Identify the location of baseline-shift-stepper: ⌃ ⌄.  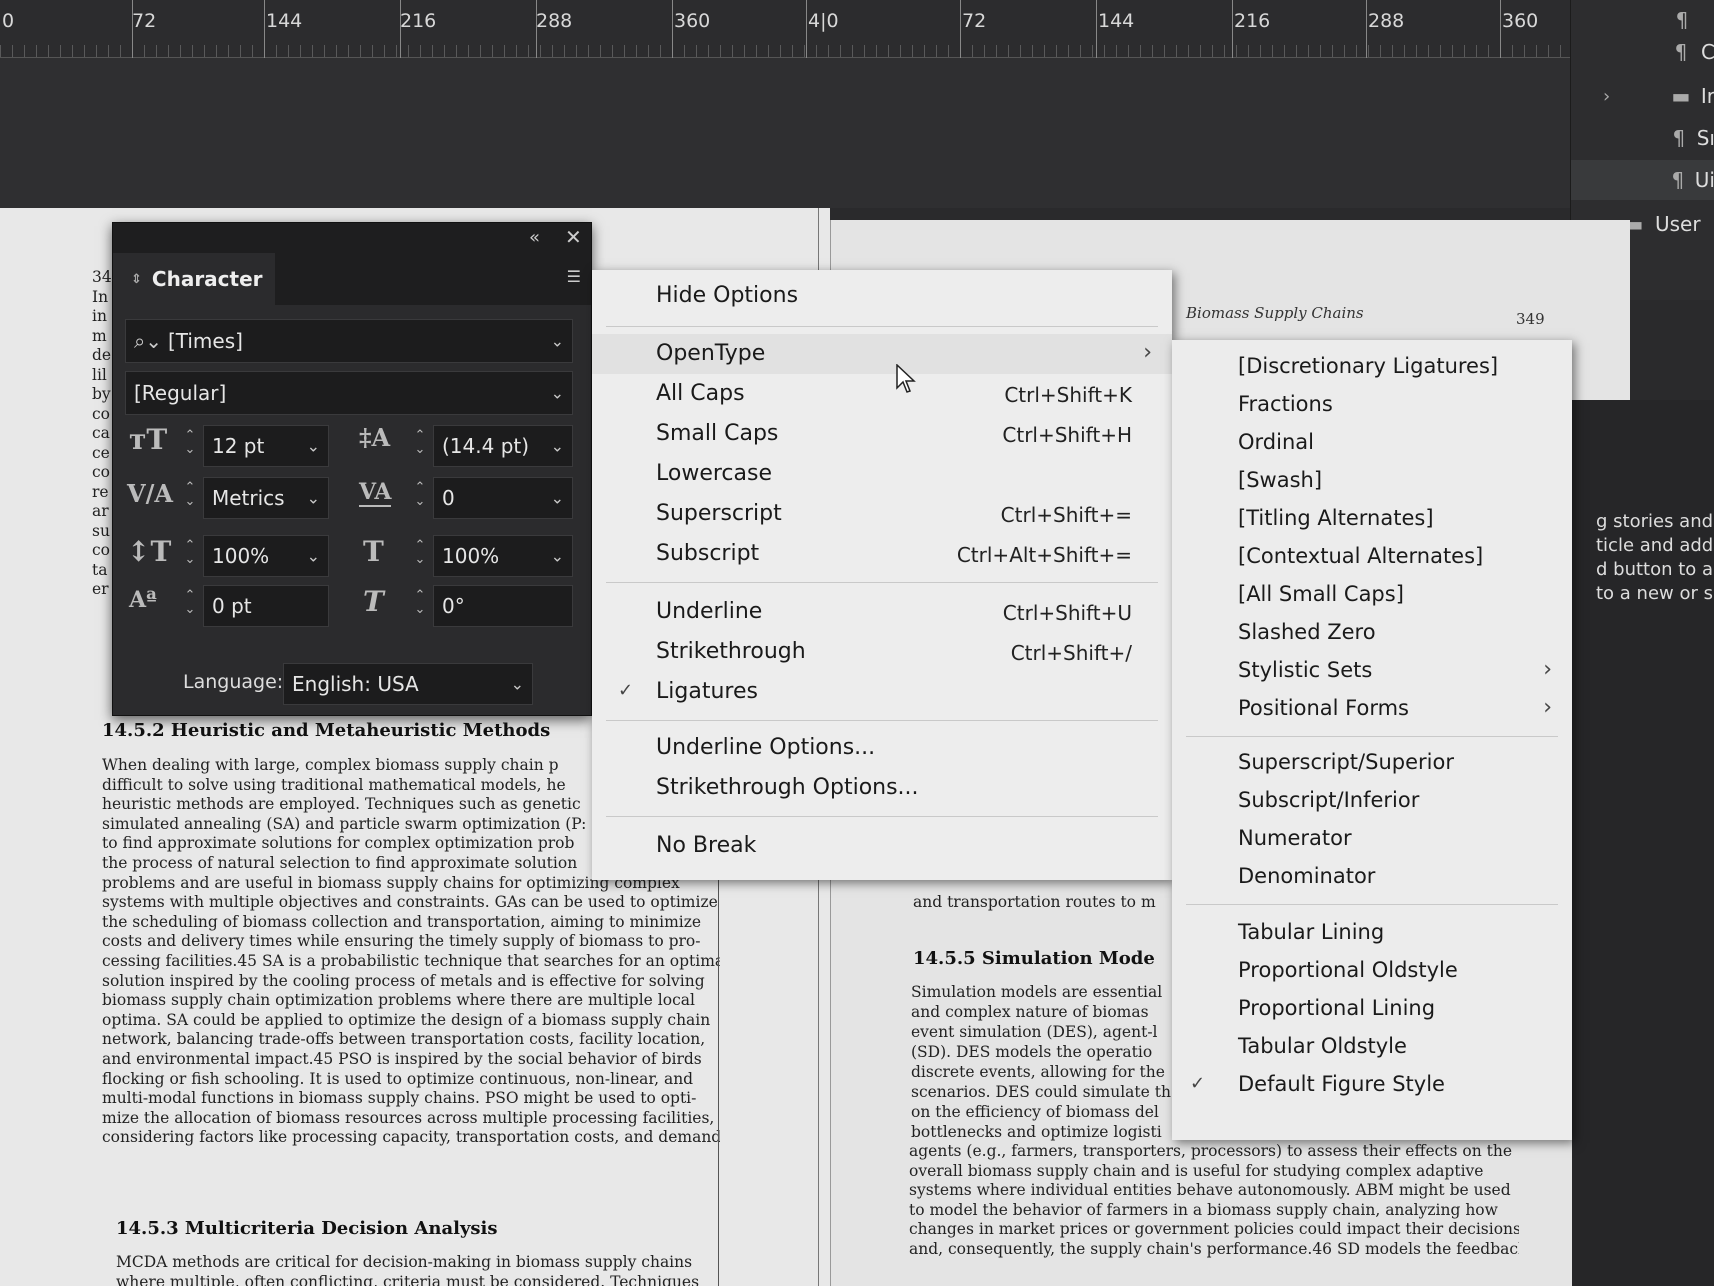
(190, 603).